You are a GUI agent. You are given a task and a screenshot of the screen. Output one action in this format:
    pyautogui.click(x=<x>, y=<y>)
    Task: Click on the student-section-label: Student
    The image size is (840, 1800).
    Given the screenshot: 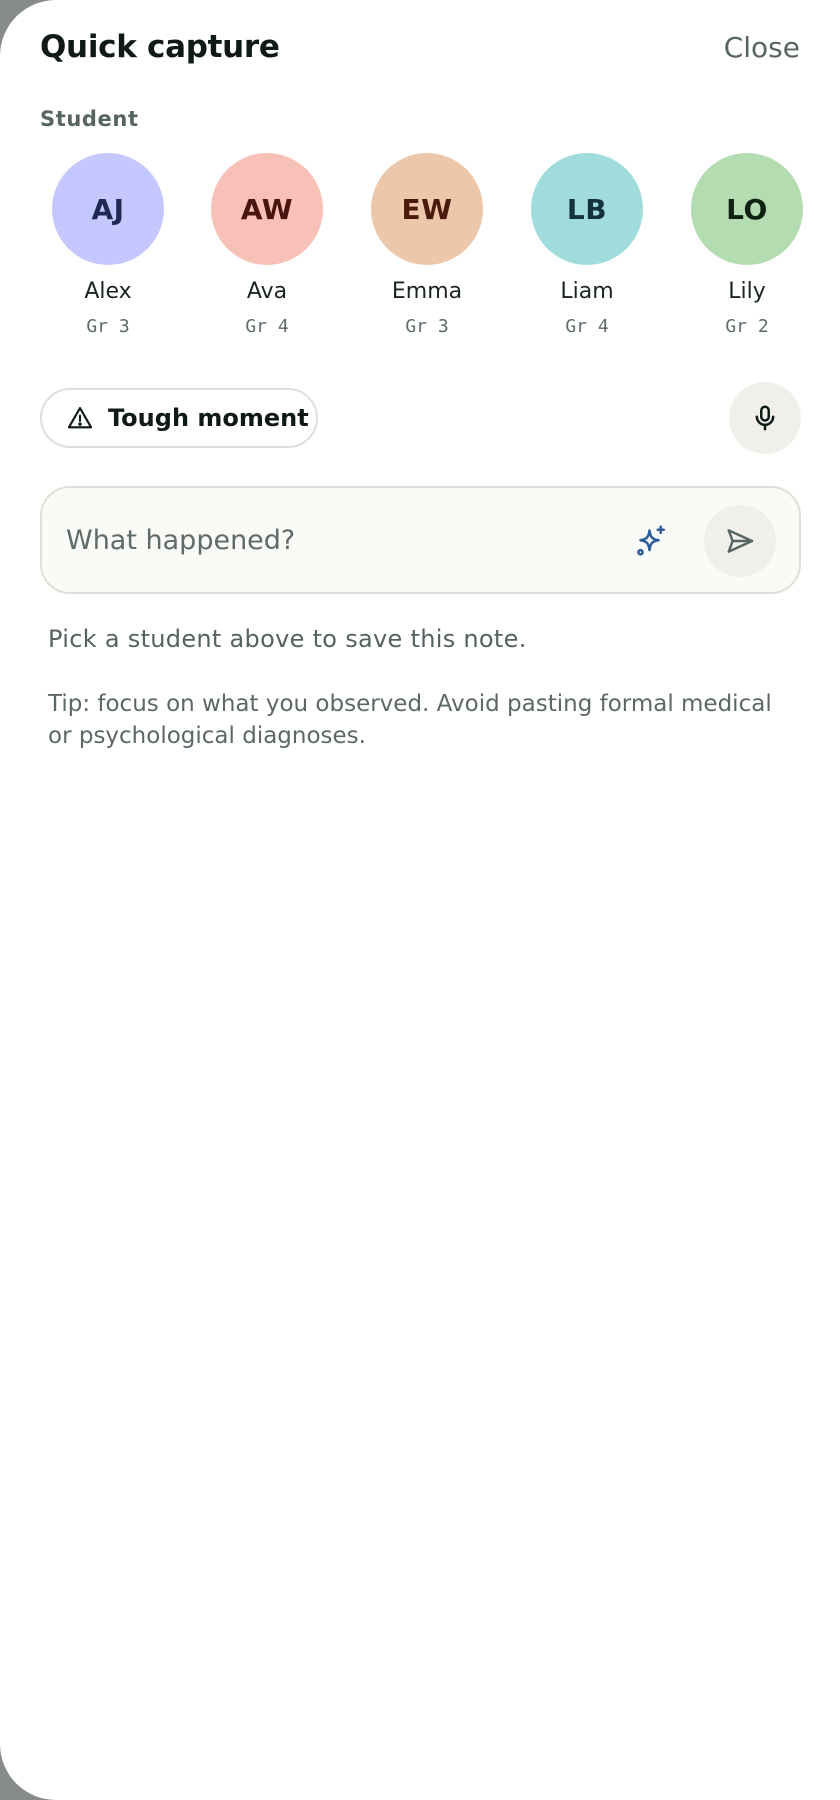 What is the action you would take?
    pyautogui.click(x=89, y=119)
    